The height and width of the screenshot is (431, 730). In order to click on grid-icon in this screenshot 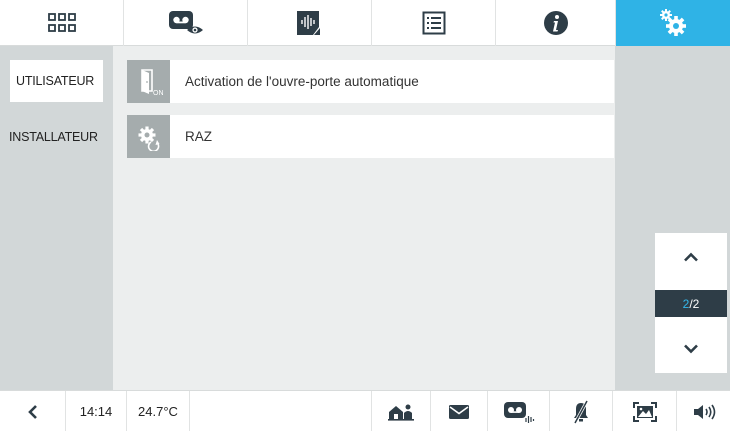, I will do `click(61, 22)`.